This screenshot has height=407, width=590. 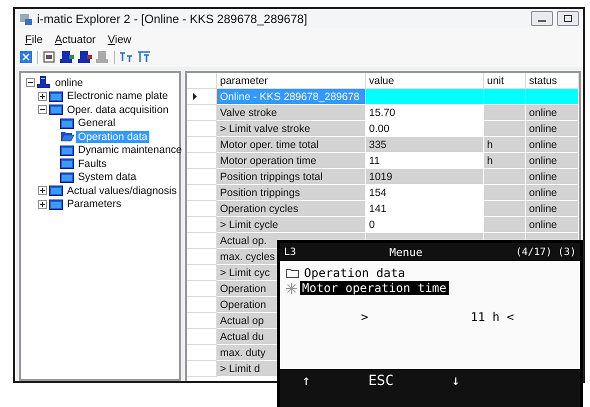 I want to click on column-header: parameter, so click(x=291, y=81).